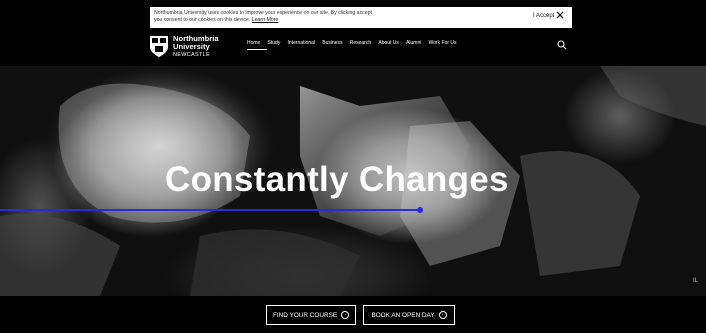 This screenshot has height=333, width=706. Describe the element at coordinates (443, 43) in the screenshot. I see `nav-work-for-us: Work For Us` at that location.